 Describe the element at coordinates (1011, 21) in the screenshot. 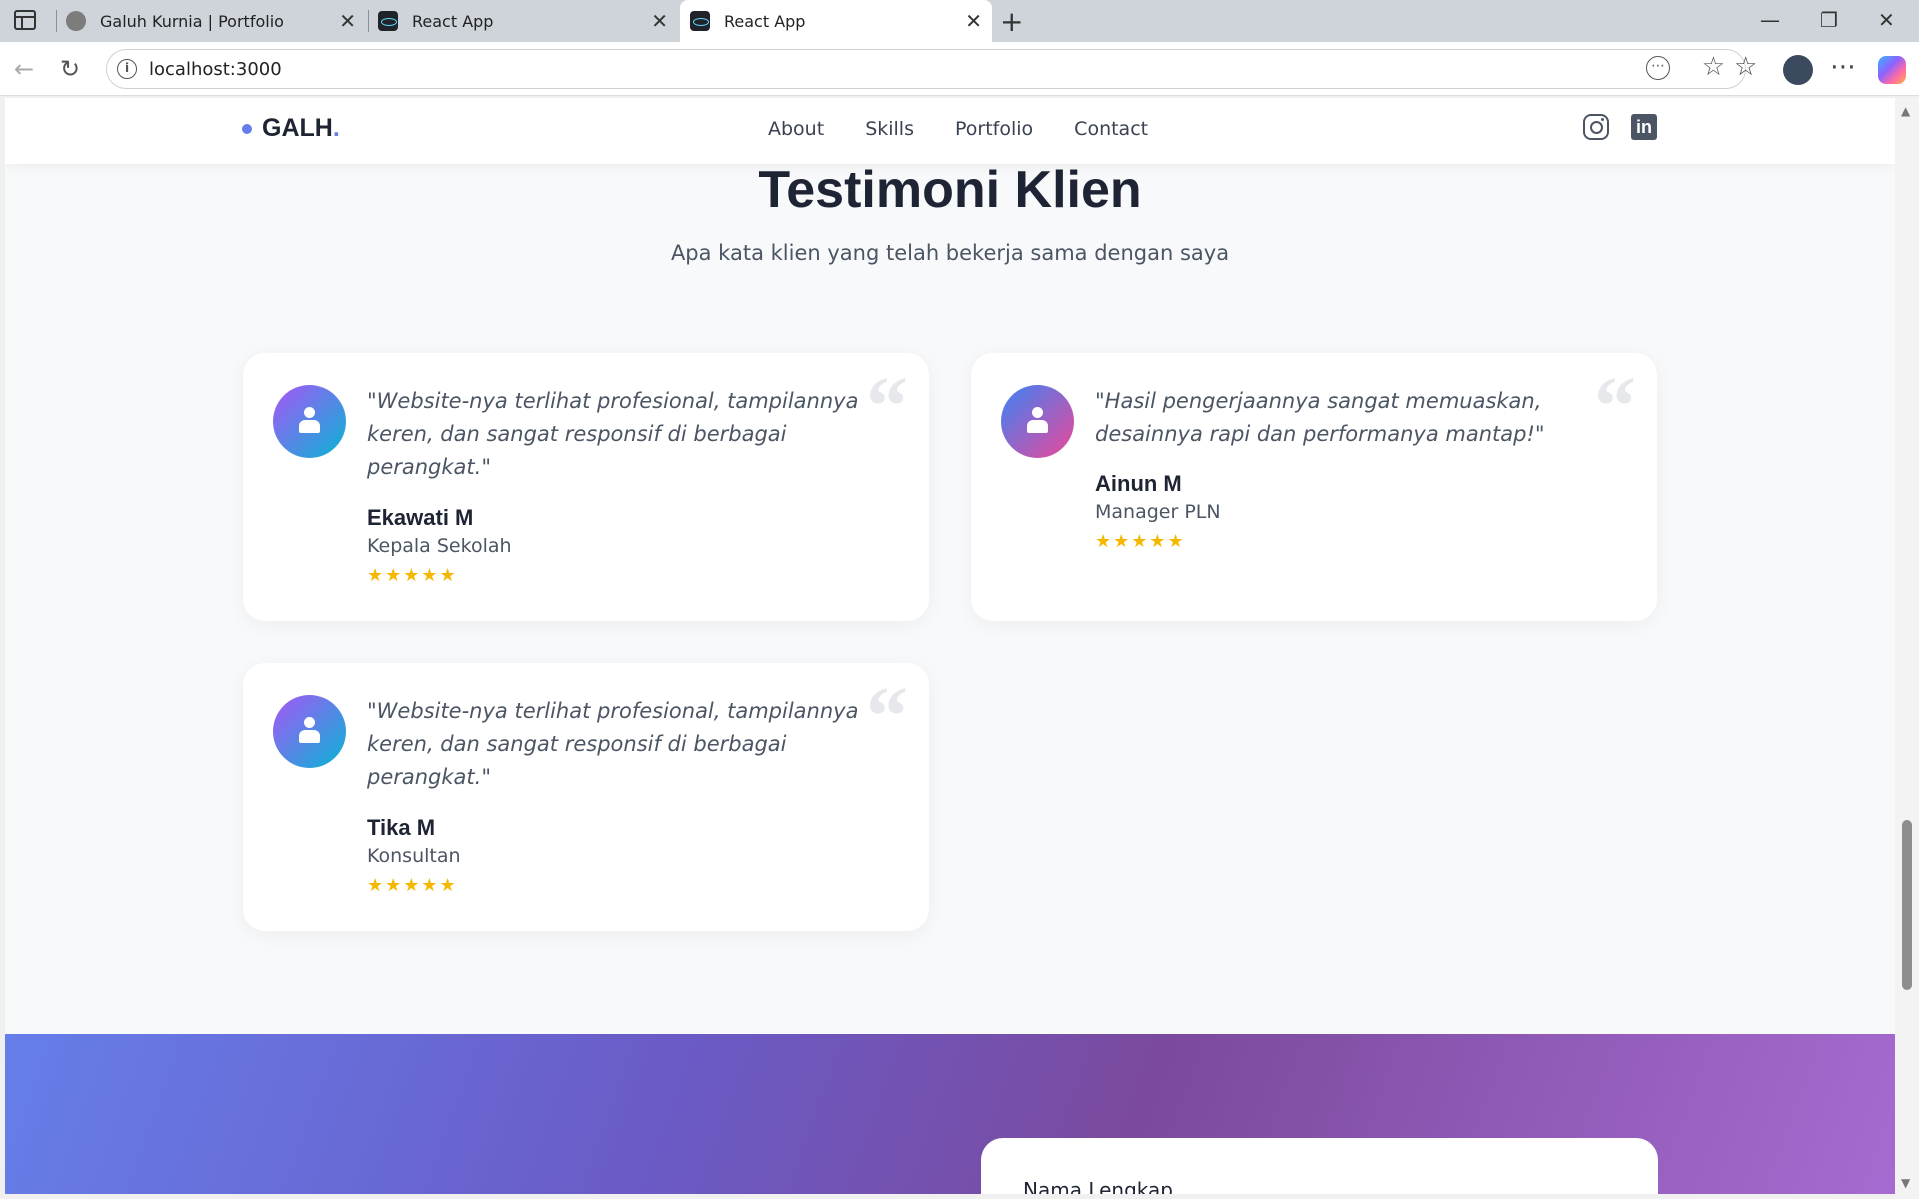

I see `new-tab-icon: +` at that location.